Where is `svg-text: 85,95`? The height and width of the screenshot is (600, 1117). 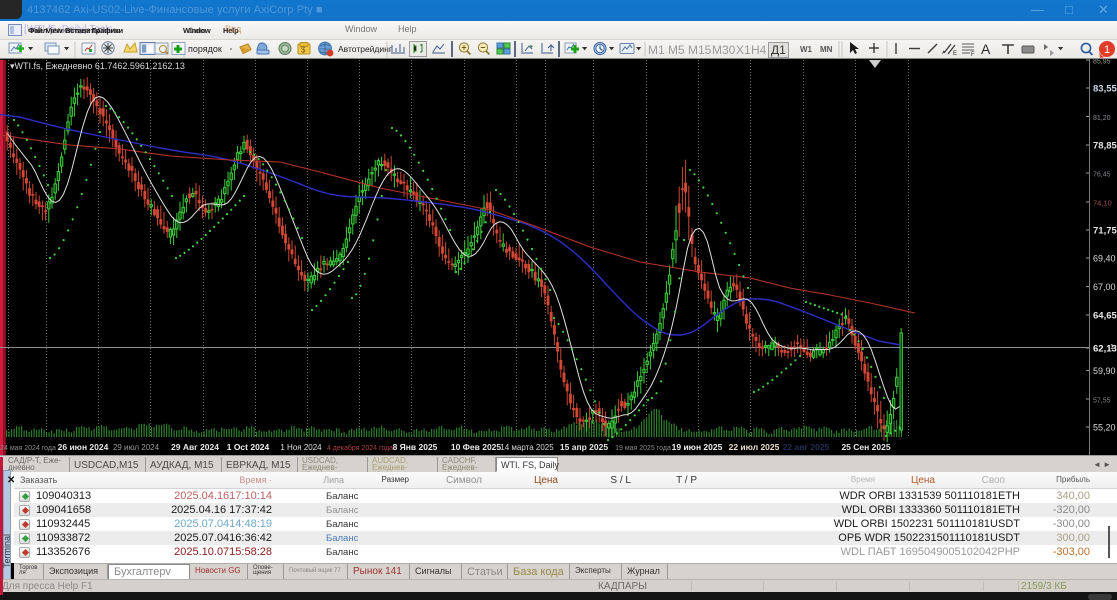 svg-text: 85,95 is located at coordinates (1102, 62).